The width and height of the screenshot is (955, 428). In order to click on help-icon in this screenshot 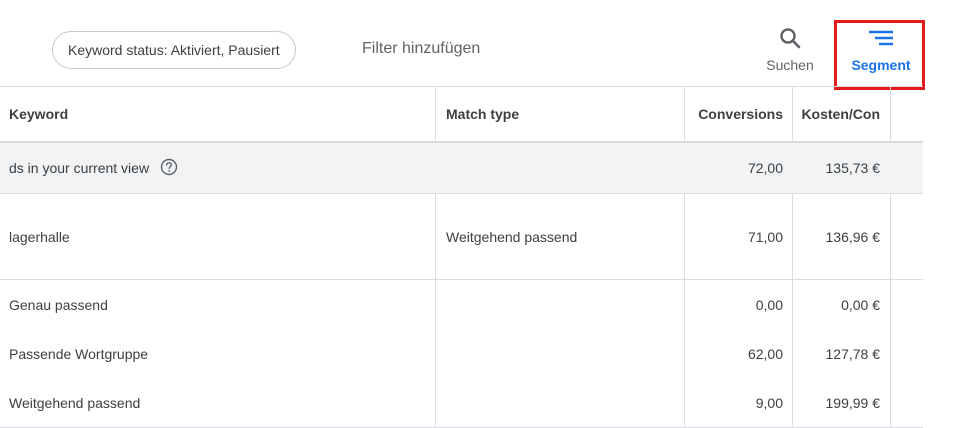, I will do `click(169, 168)`.